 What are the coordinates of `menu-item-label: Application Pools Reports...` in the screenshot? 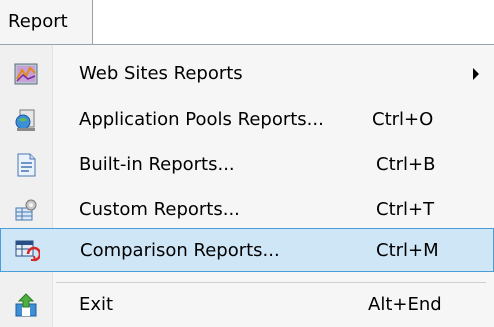 It's located at (201, 119).